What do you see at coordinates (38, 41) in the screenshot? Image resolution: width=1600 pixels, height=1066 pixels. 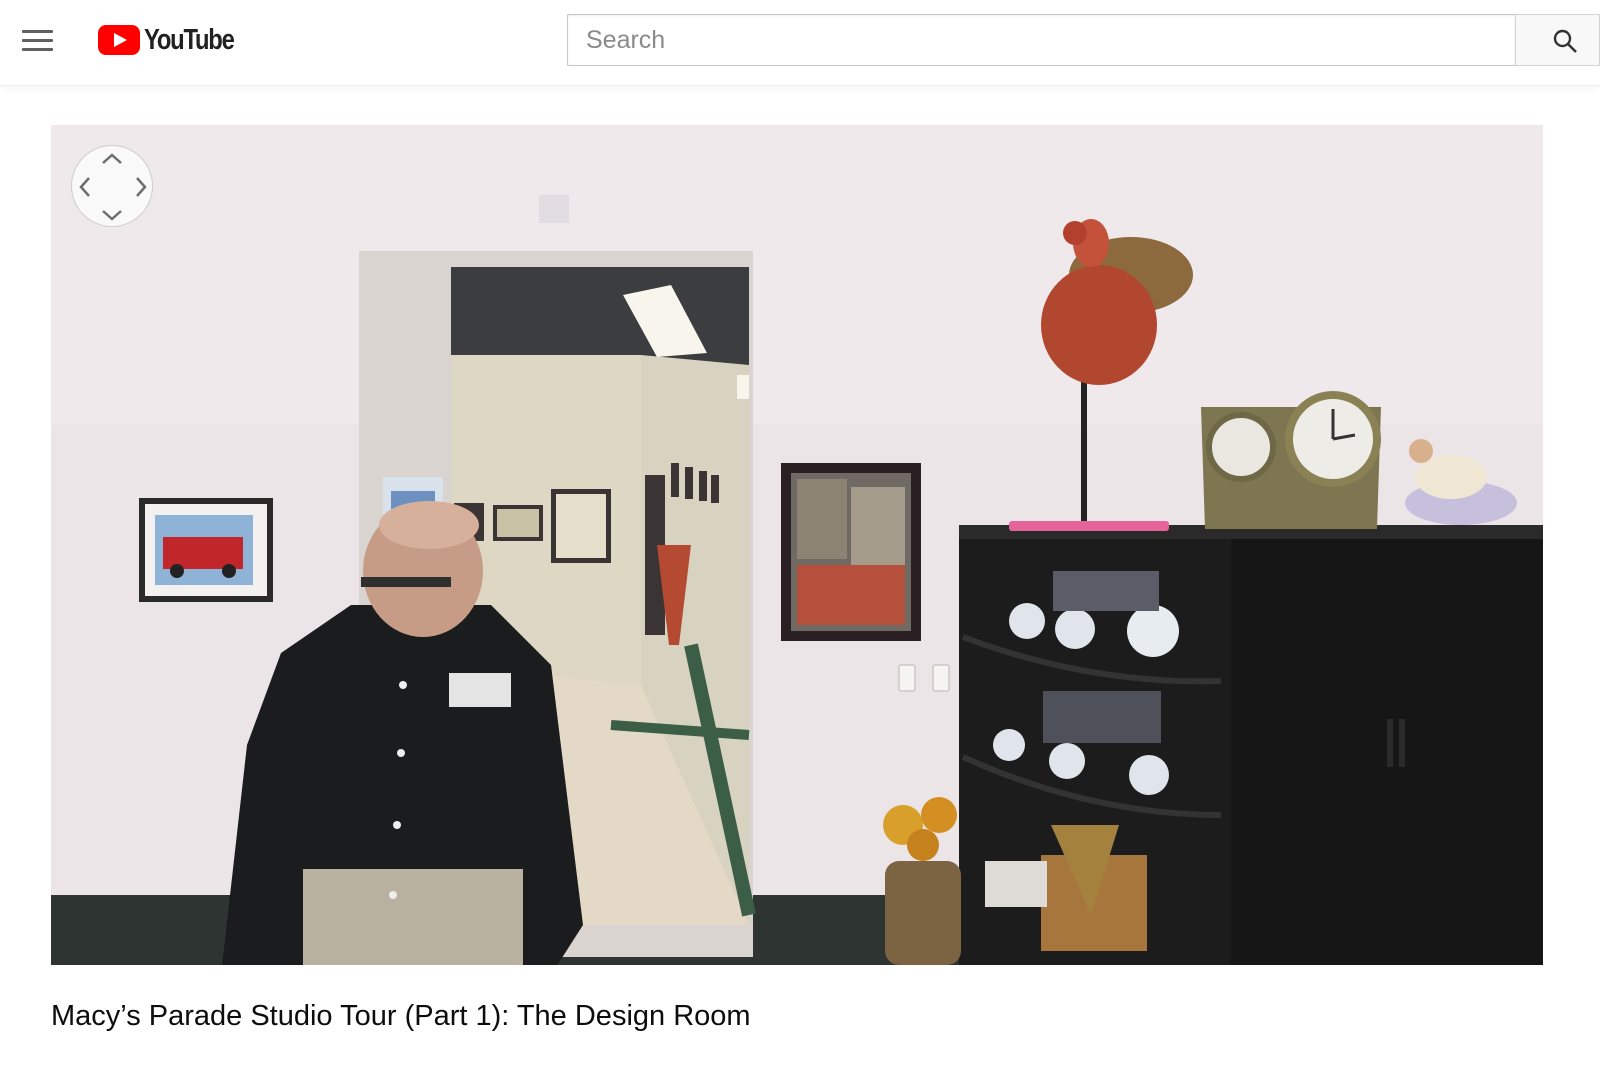 I see `guide-menu-button` at bounding box center [38, 41].